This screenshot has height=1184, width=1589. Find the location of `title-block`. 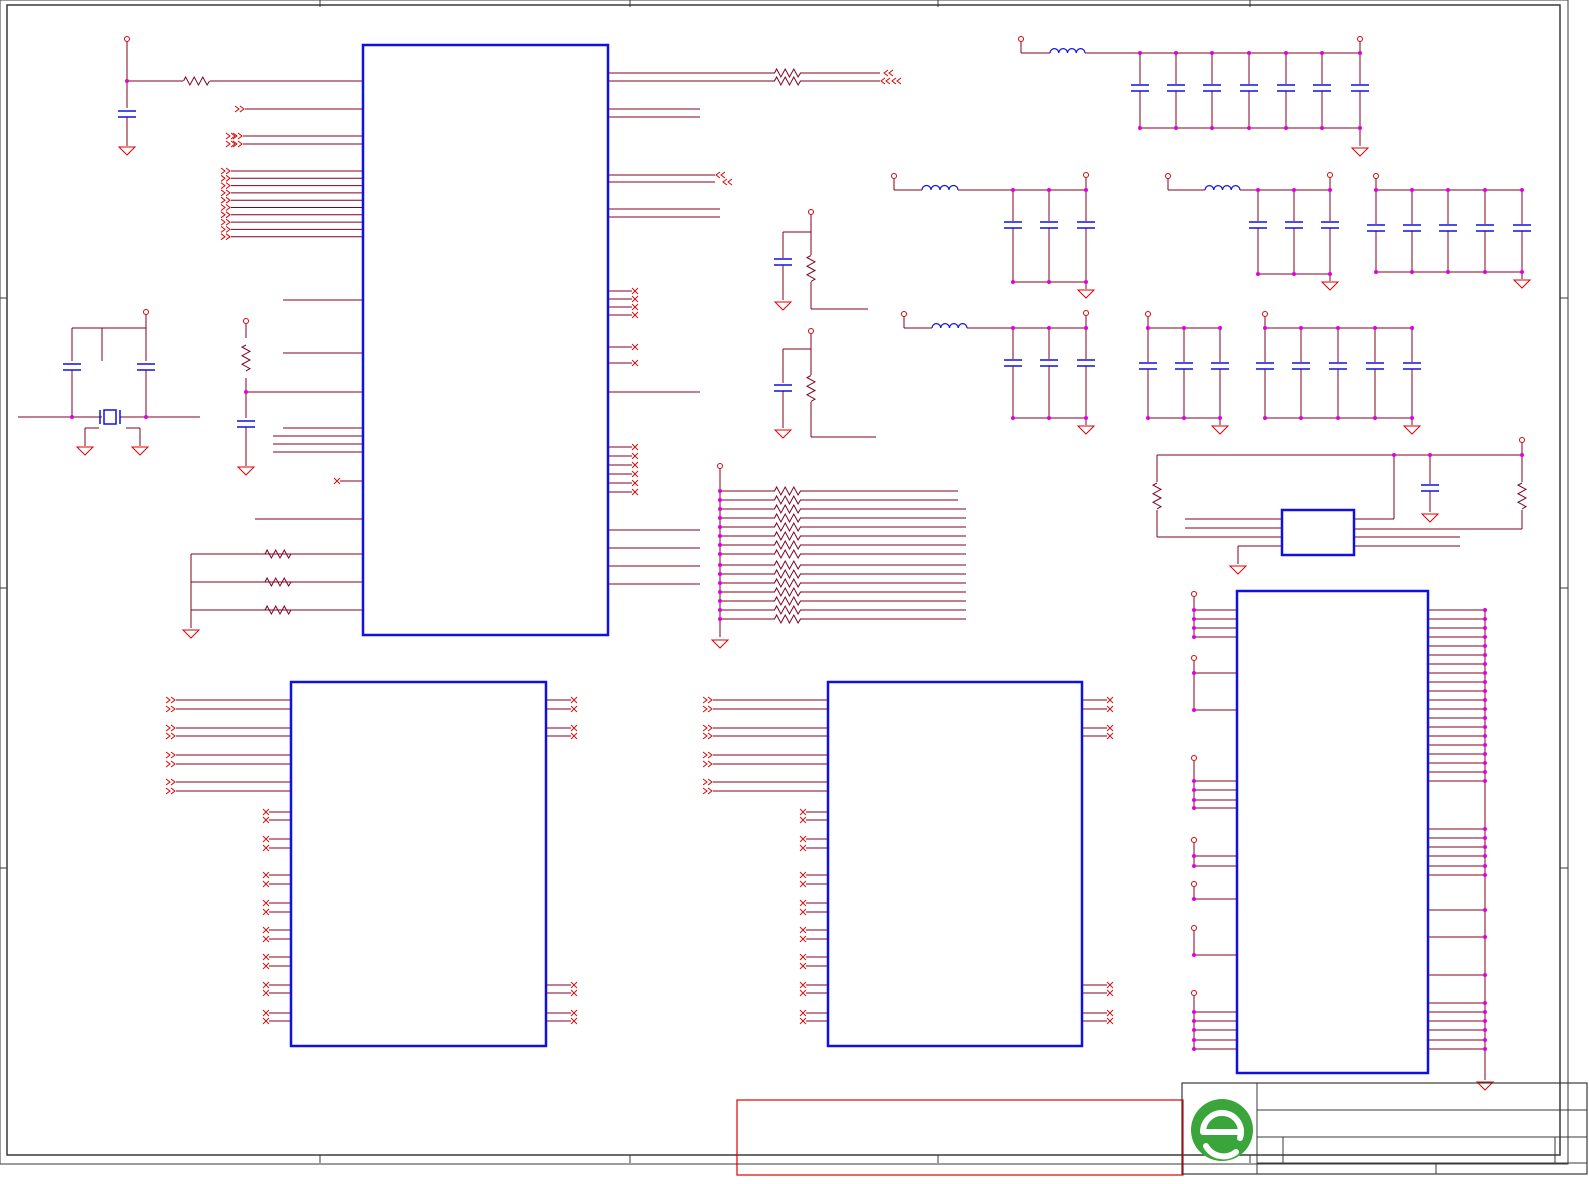

title-block is located at coordinates (1162, 1129).